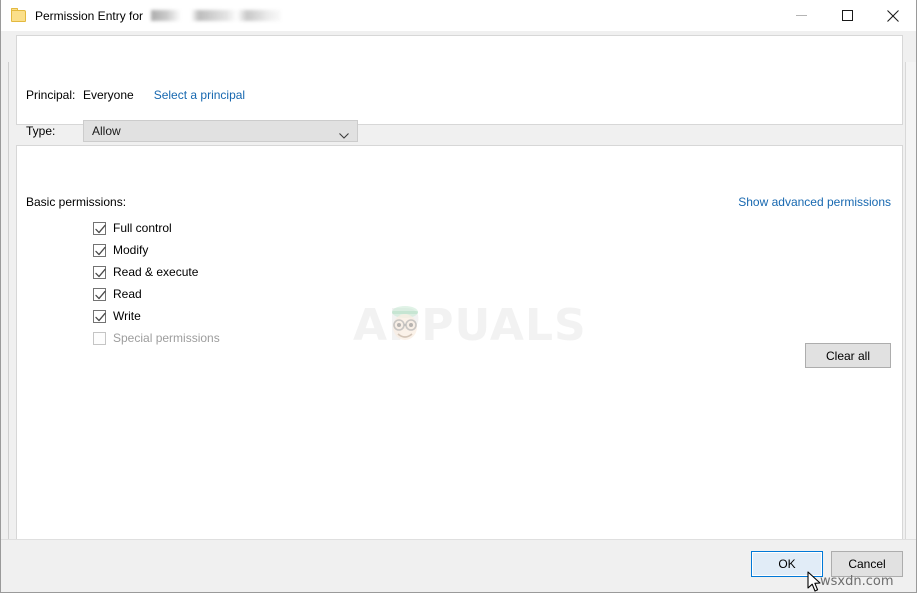 The width and height of the screenshot is (917, 593). What do you see at coordinates (99, 338) in the screenshot?
I see `checkbox-special-permissions` at bounding box center [99, 338].